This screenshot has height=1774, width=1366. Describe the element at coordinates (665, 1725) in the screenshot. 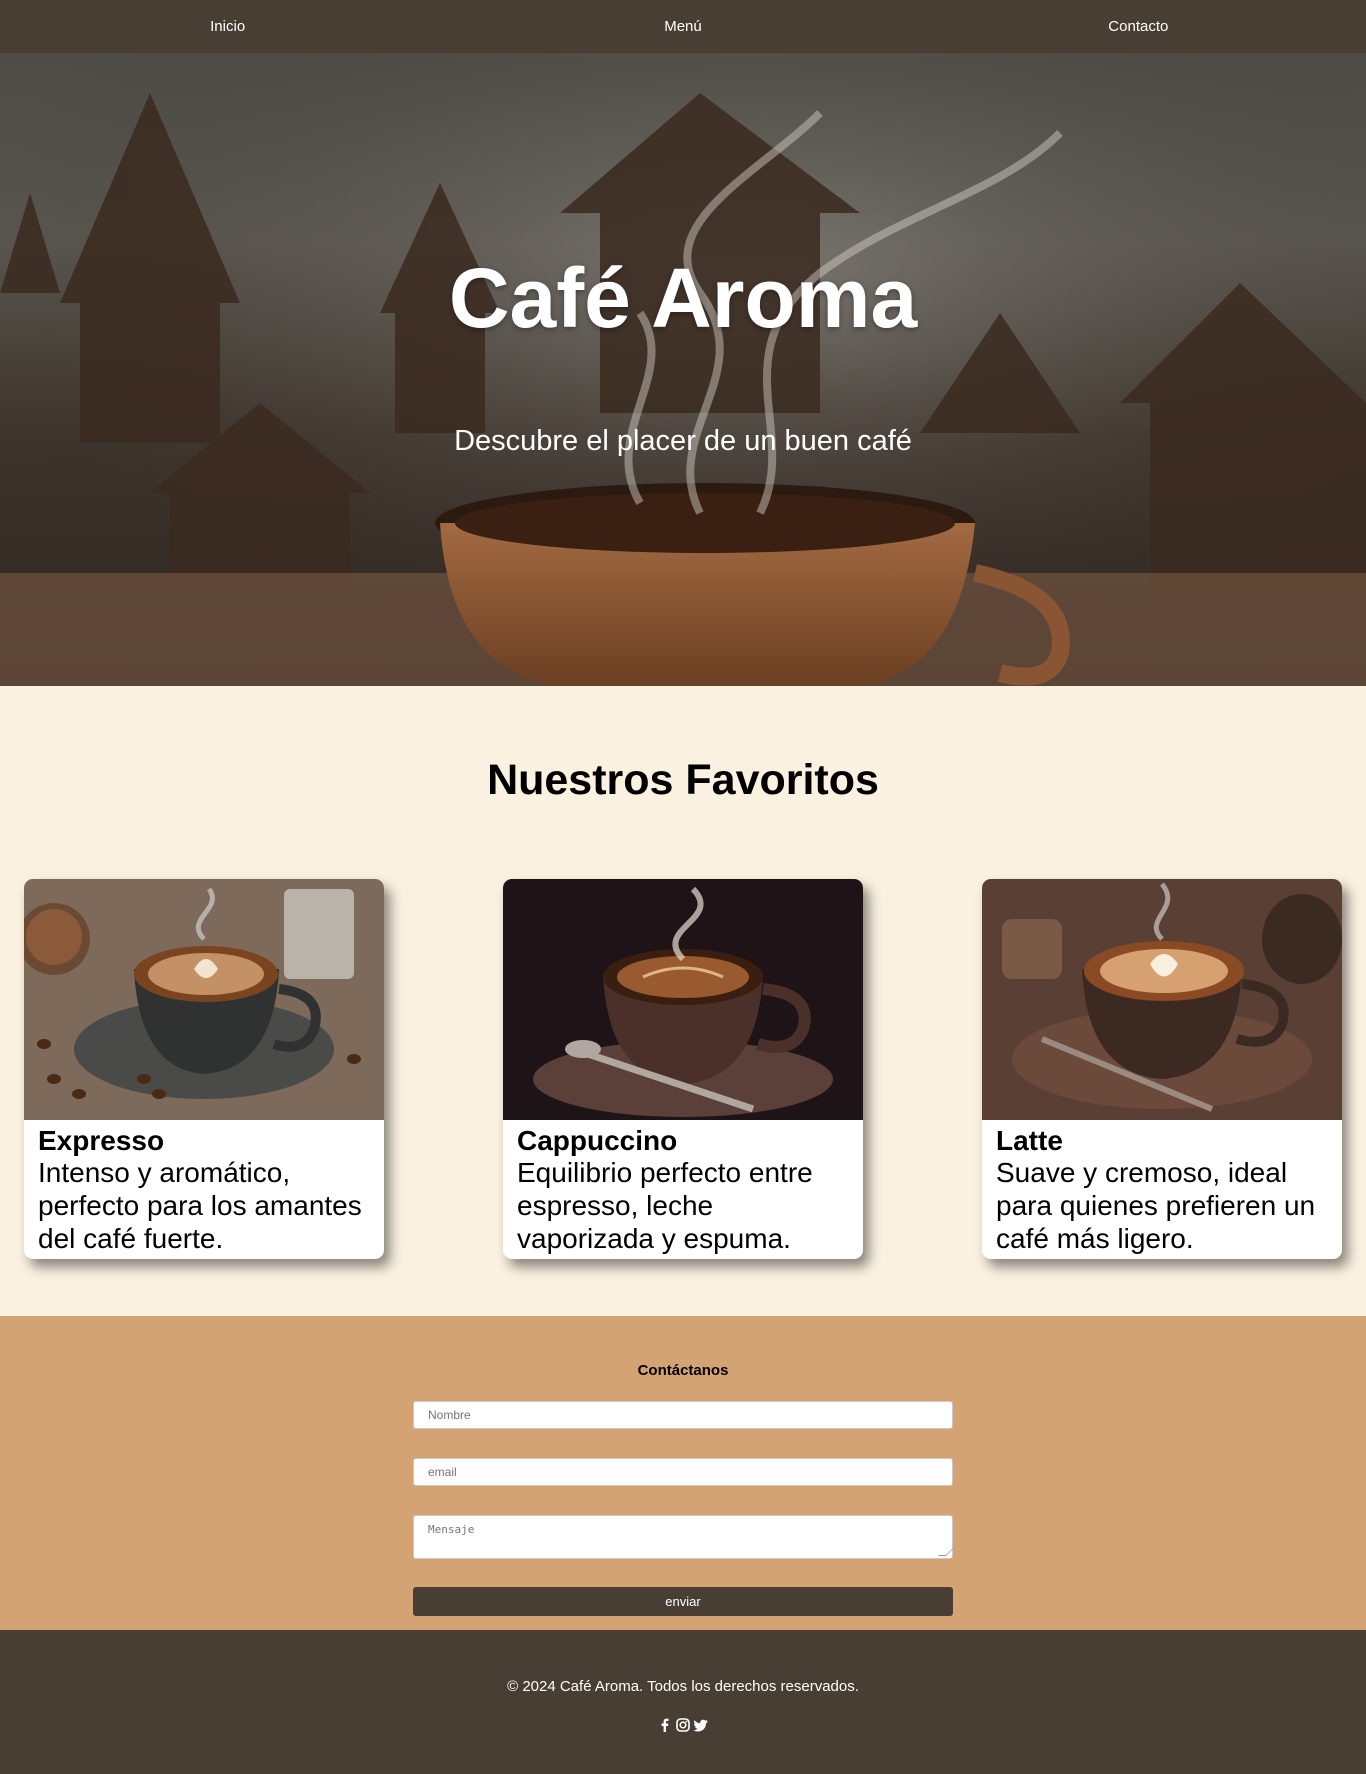

I see `facebook-icon` at that location.